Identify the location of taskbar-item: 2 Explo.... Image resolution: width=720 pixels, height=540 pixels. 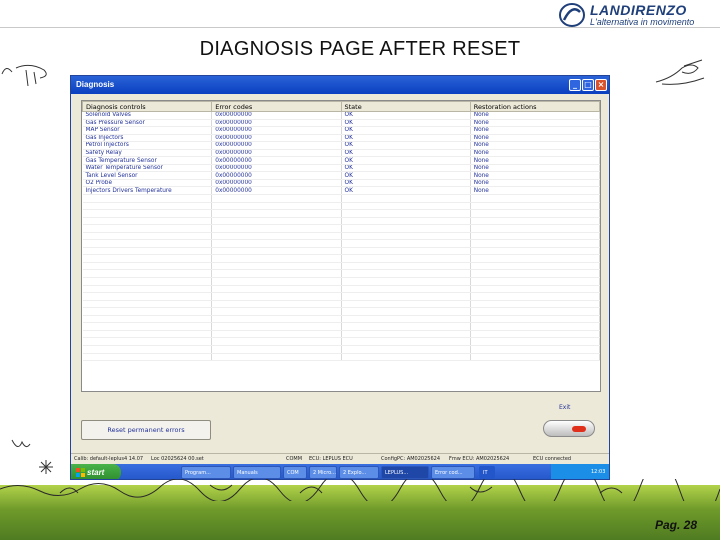
(359, 472).